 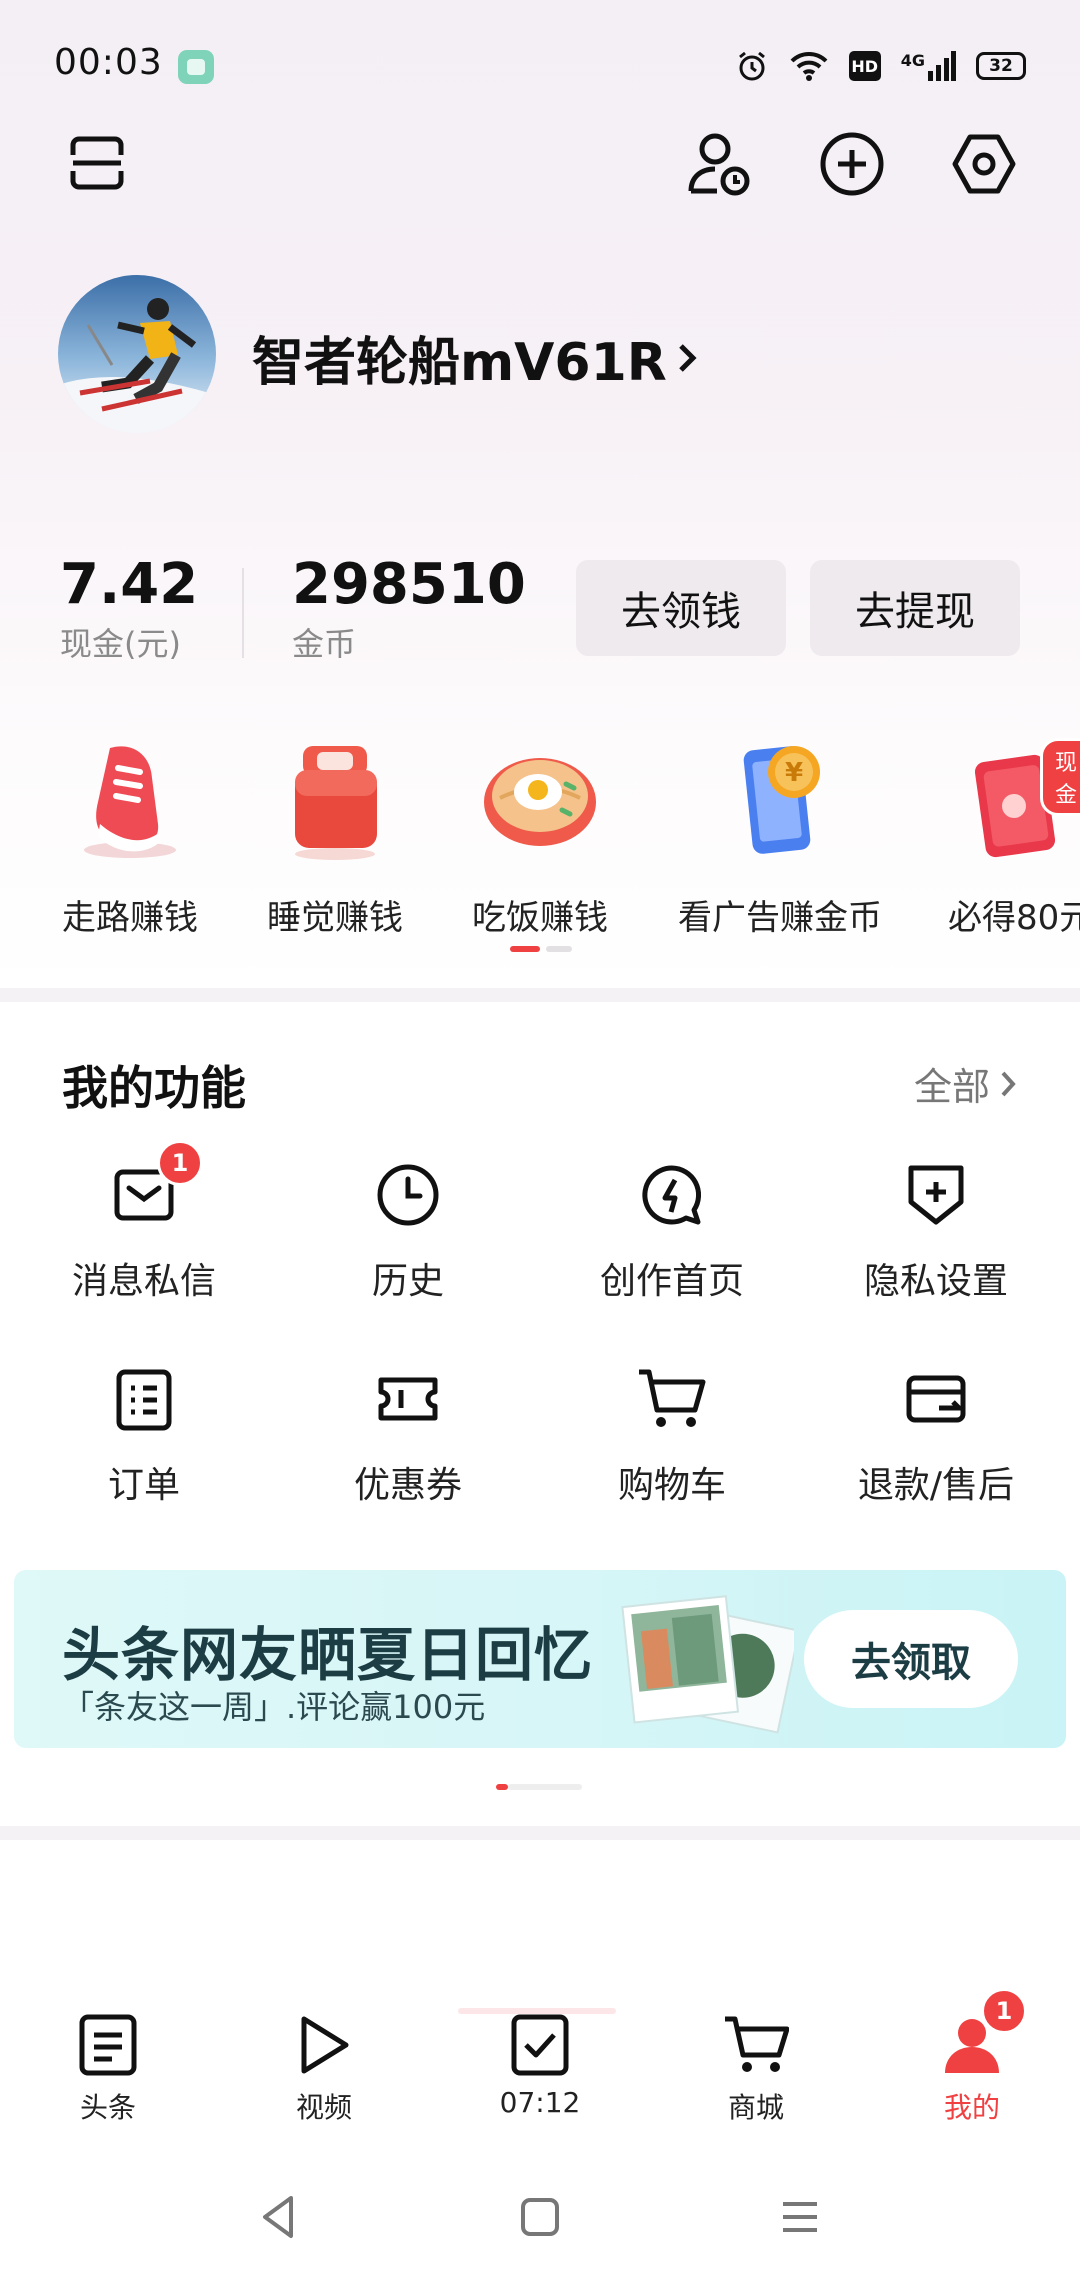 I want to click on feature-creator-home: 创作首页, so click(x=672, y=1232).